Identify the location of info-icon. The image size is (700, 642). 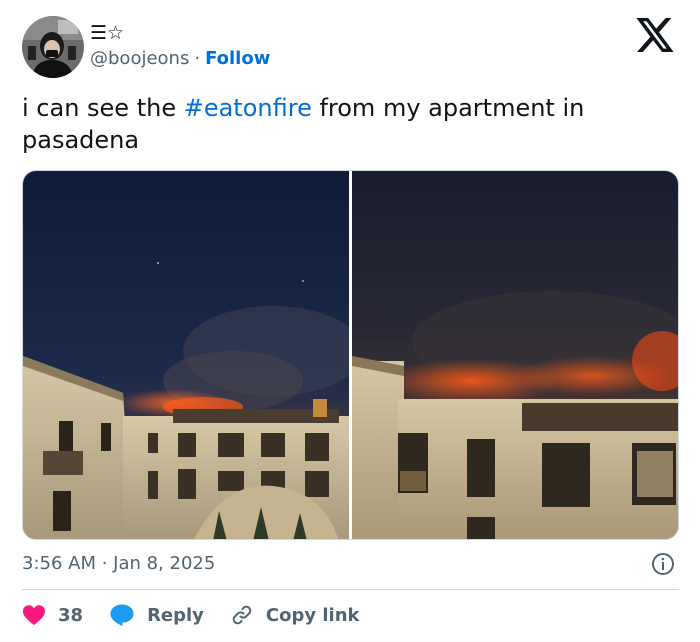
(663, 564).